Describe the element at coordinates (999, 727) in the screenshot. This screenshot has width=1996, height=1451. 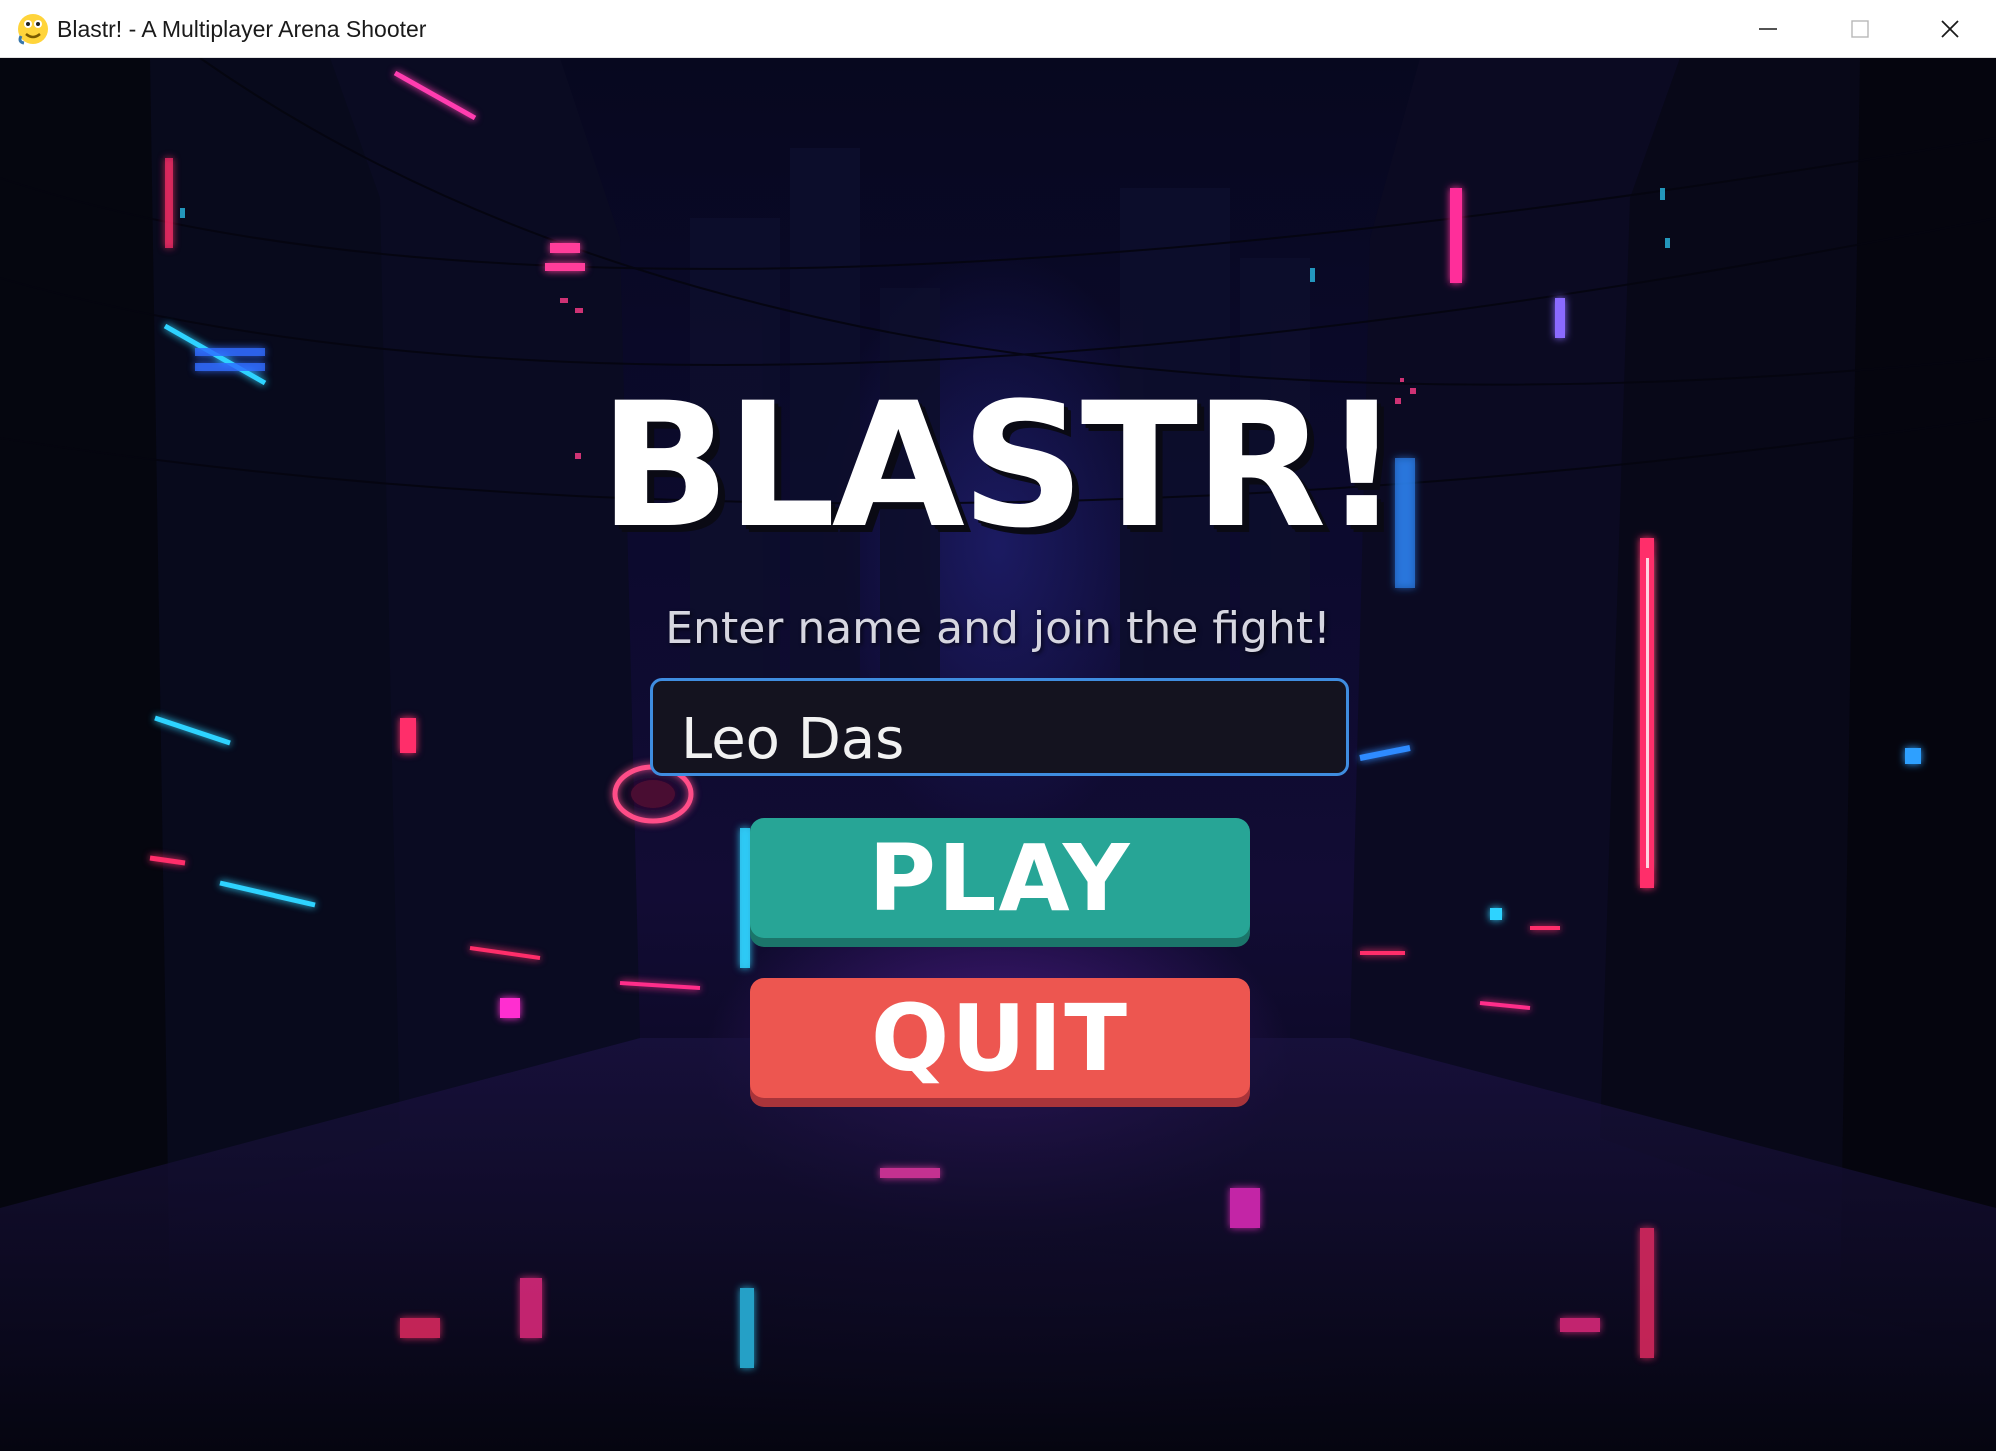
I see `player-name-input` at that location.